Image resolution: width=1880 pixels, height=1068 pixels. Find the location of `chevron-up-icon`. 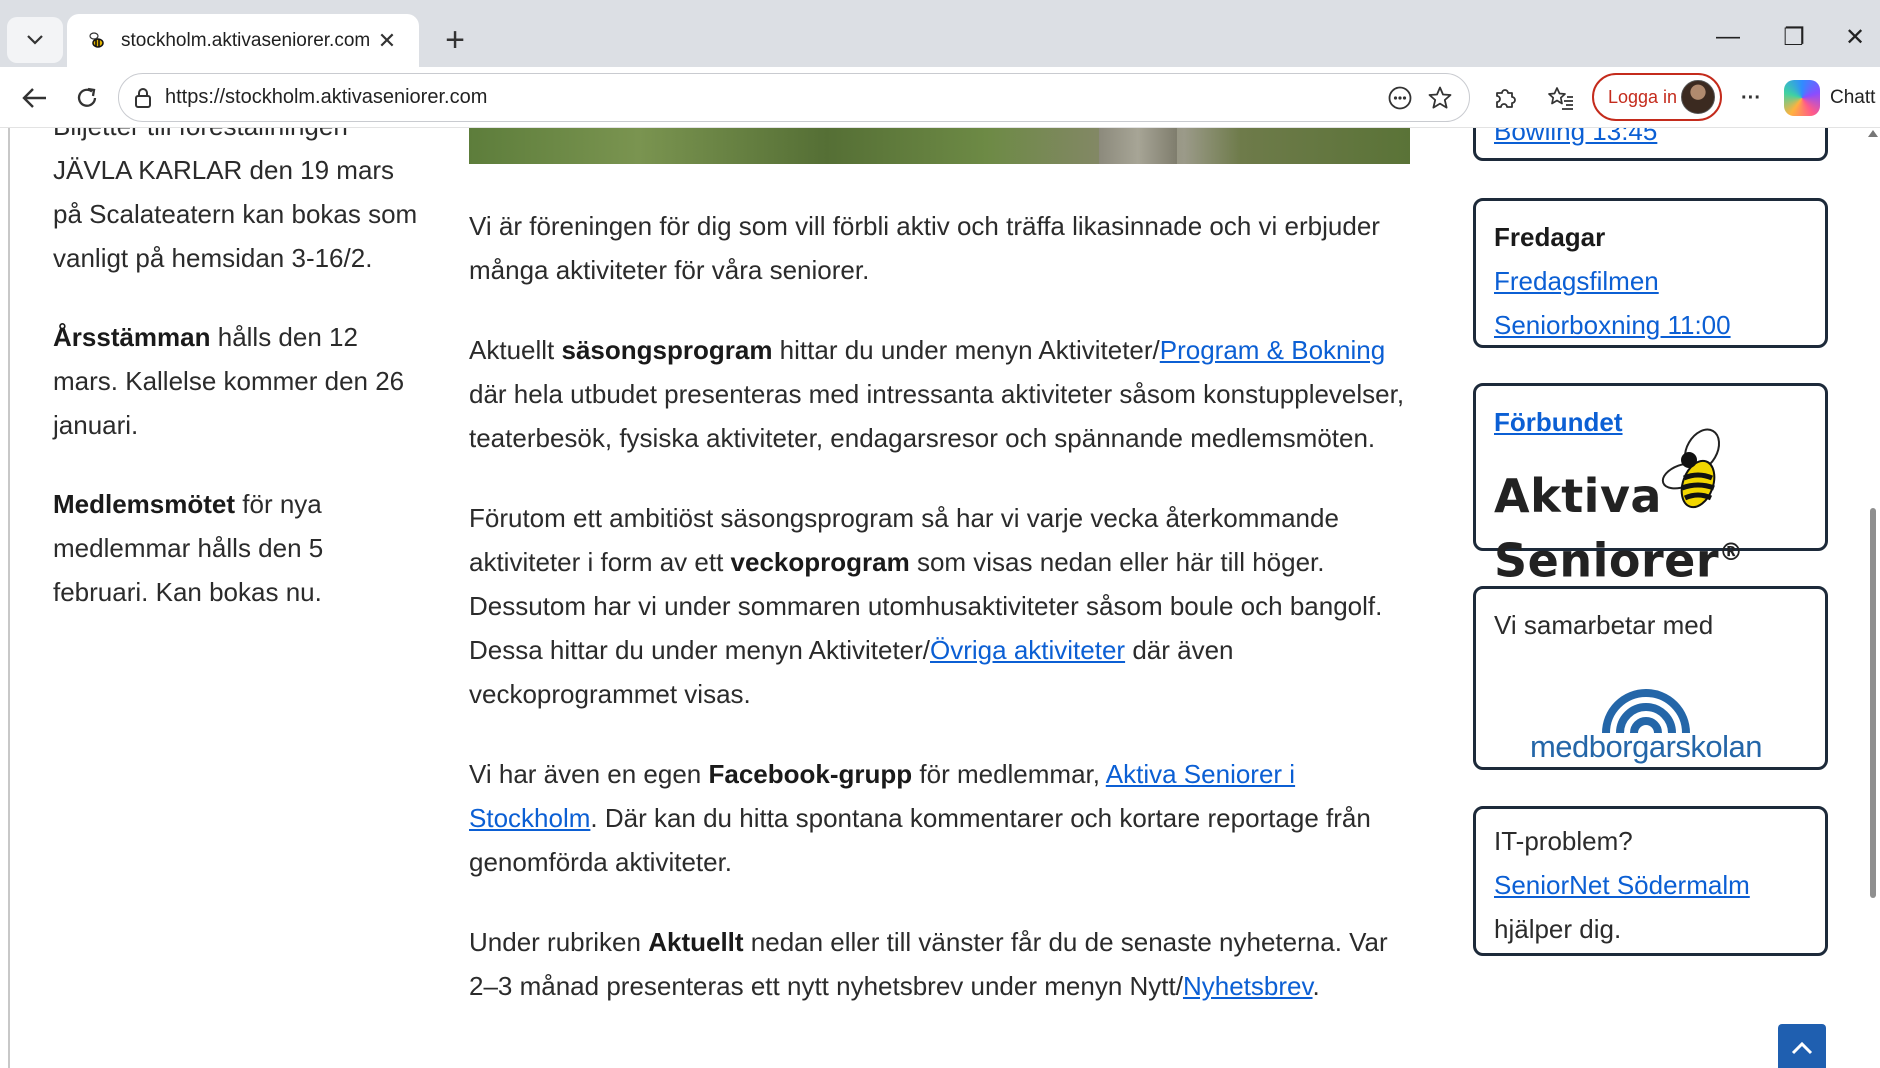

chevron-up-icon is located at coordinates (1802, 1048).